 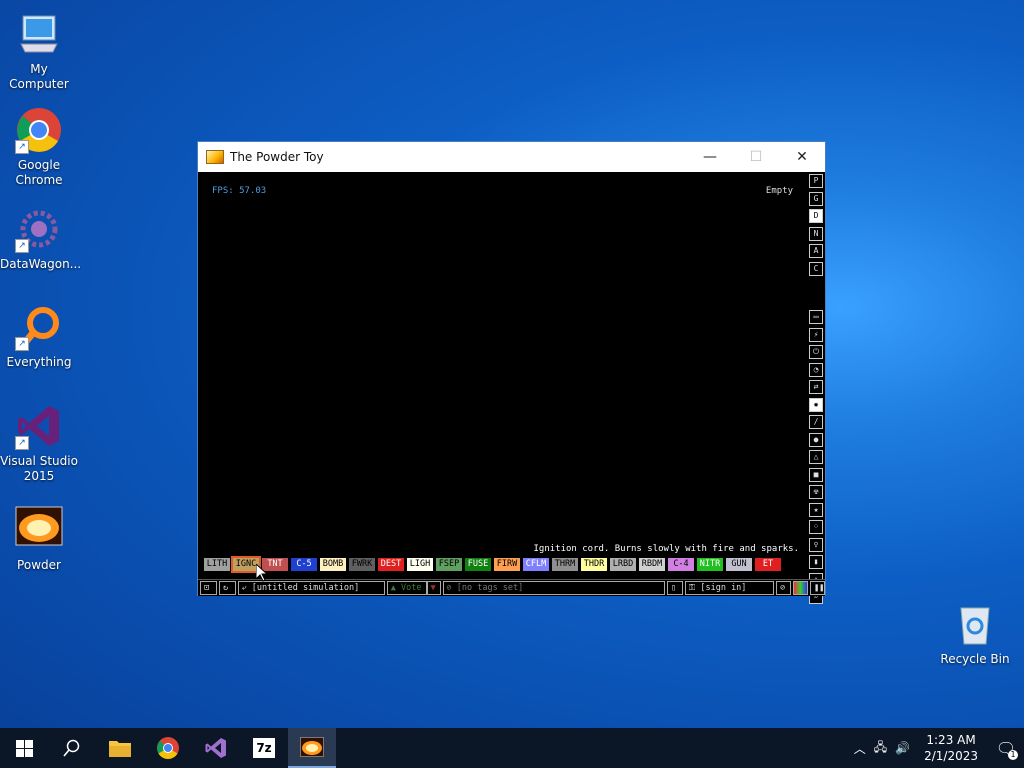 What do you see at coordinates (420, 564) in the screenshot?
I see `element-button-ligh: LIGH` at bounding box center [420, 564].